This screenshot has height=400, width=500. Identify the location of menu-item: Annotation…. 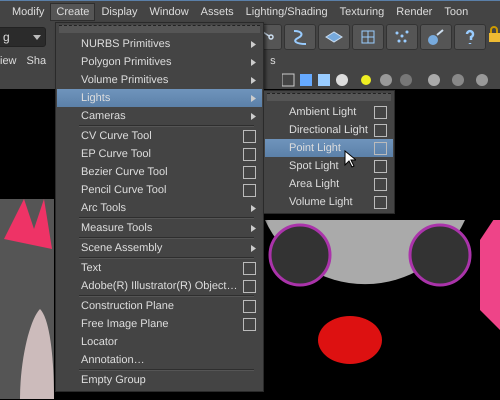
(159, 360).